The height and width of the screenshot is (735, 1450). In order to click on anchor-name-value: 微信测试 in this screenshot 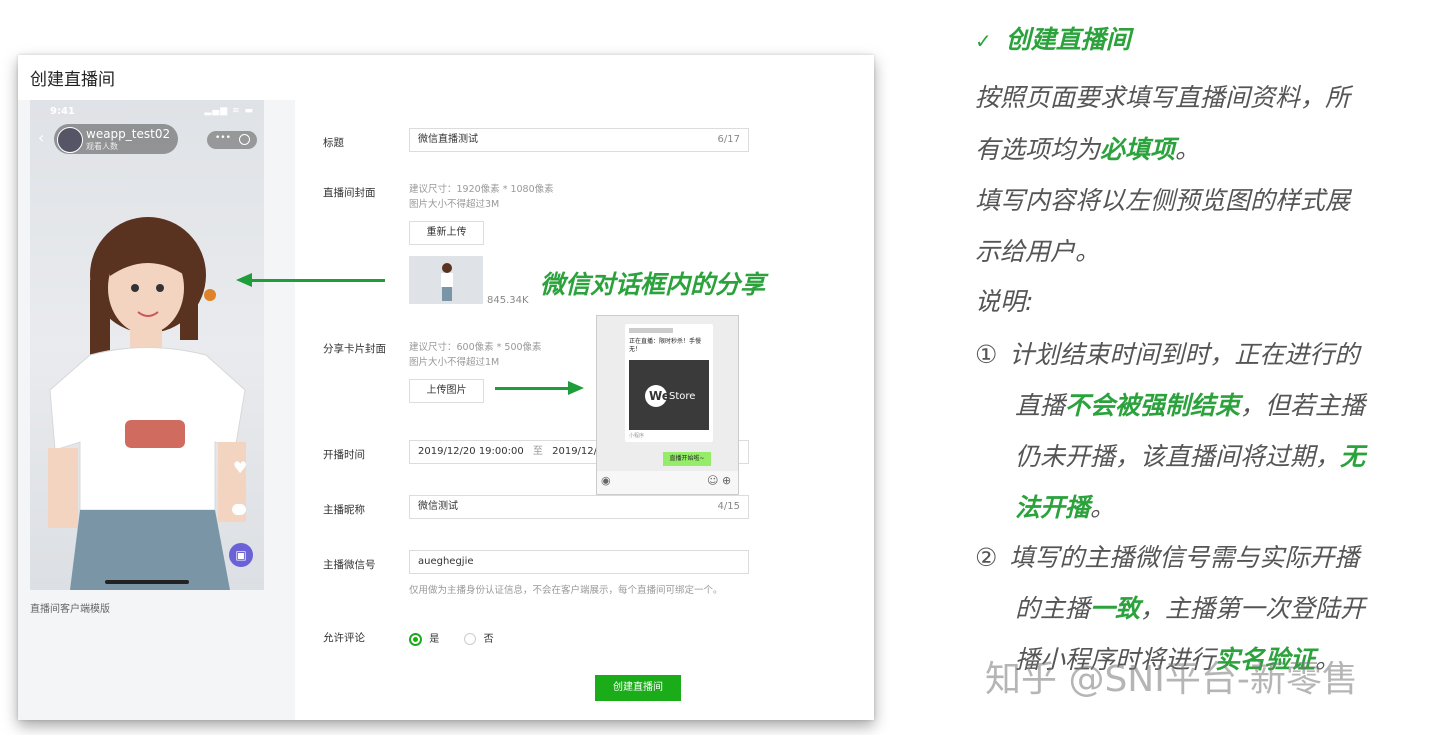, I will do `click(438, 506)`.